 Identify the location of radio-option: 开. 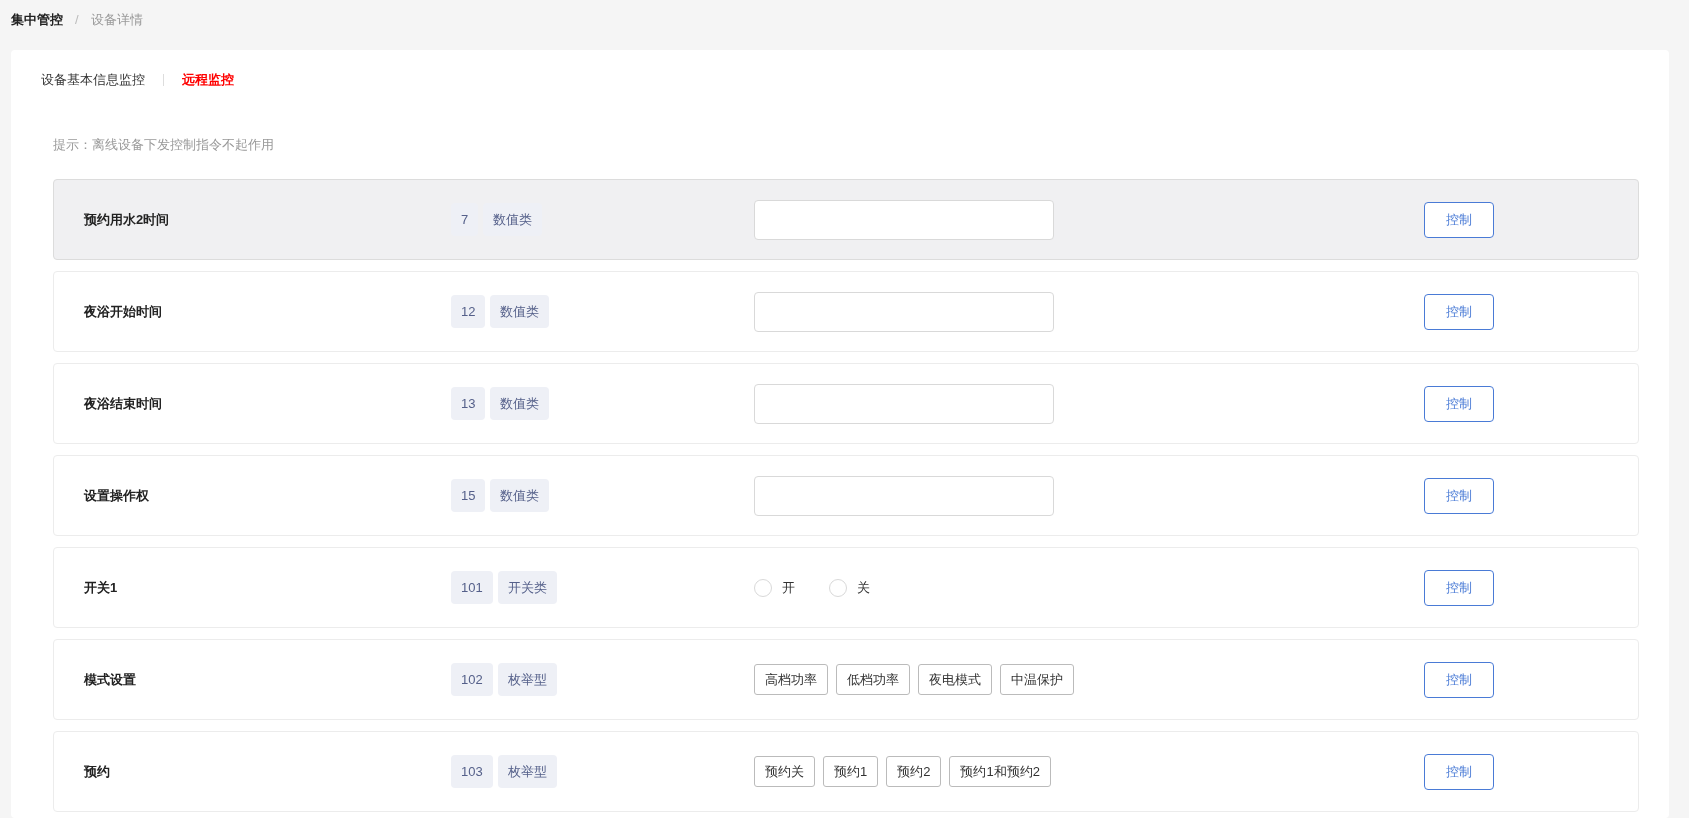
(774, 587).